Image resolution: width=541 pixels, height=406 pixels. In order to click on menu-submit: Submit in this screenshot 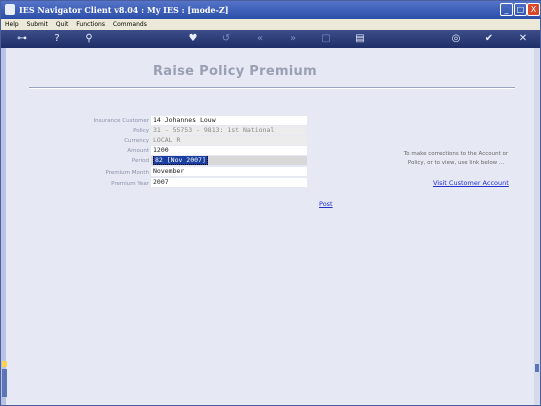, I will do `click(37, 24)`.